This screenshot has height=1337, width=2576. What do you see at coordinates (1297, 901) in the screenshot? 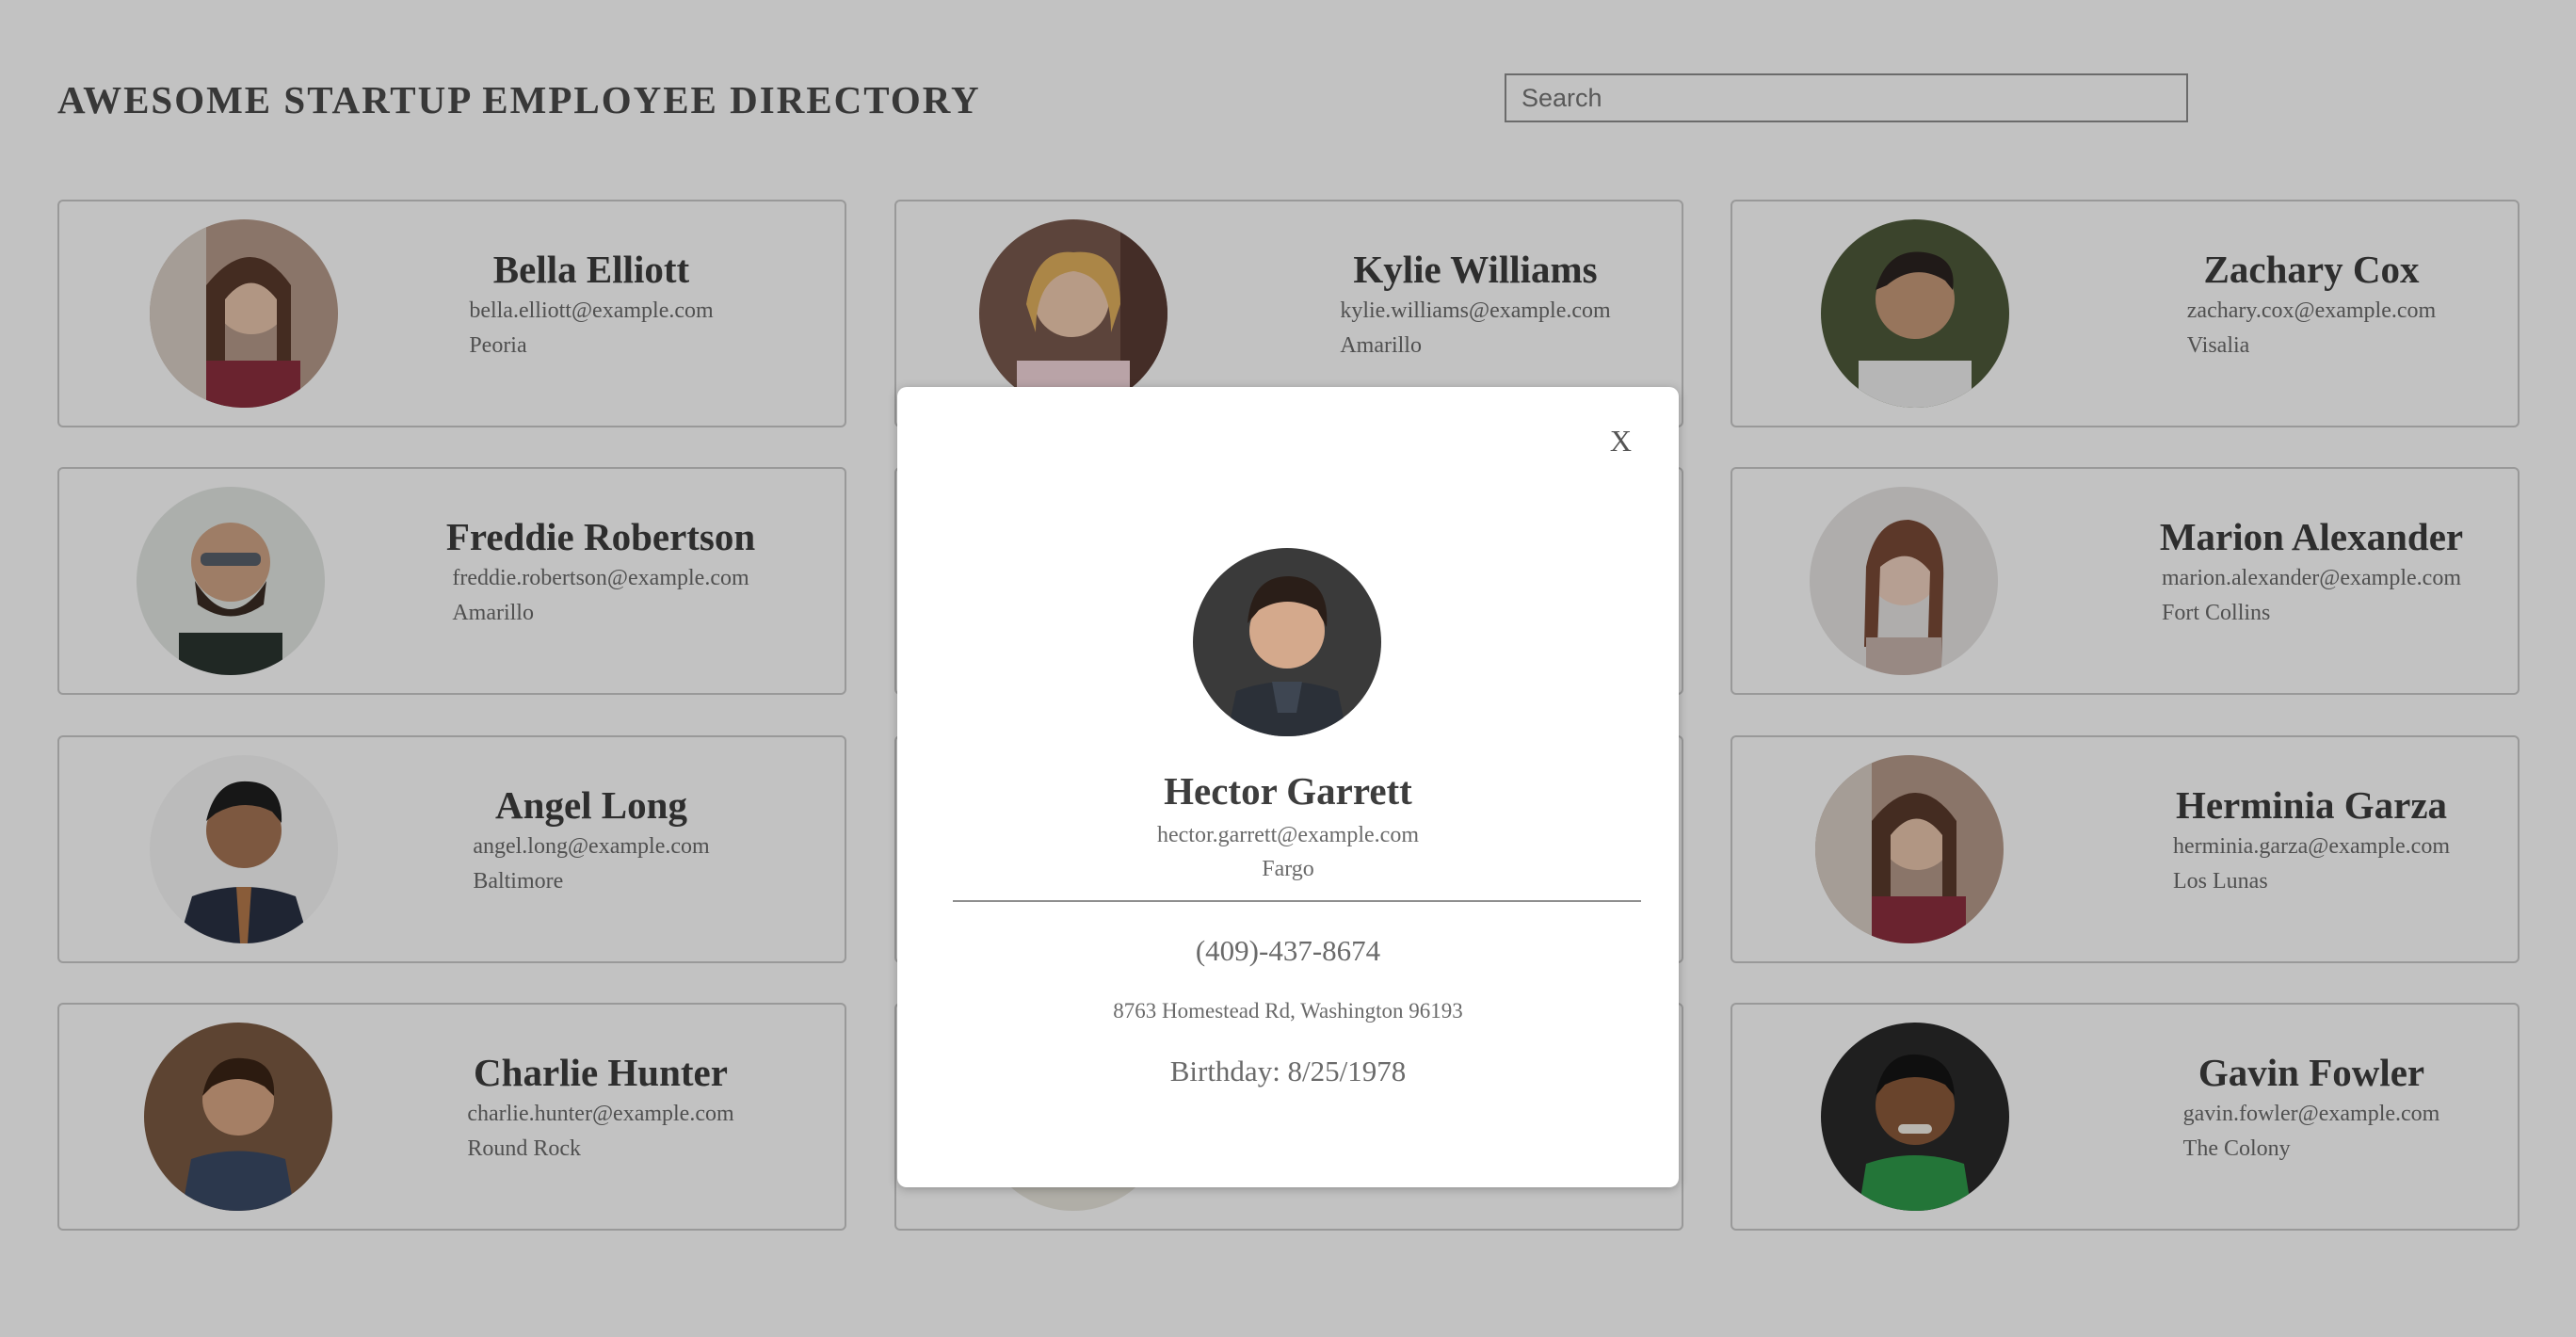
I see `modal-divider` at bounding box center [1297, 901].